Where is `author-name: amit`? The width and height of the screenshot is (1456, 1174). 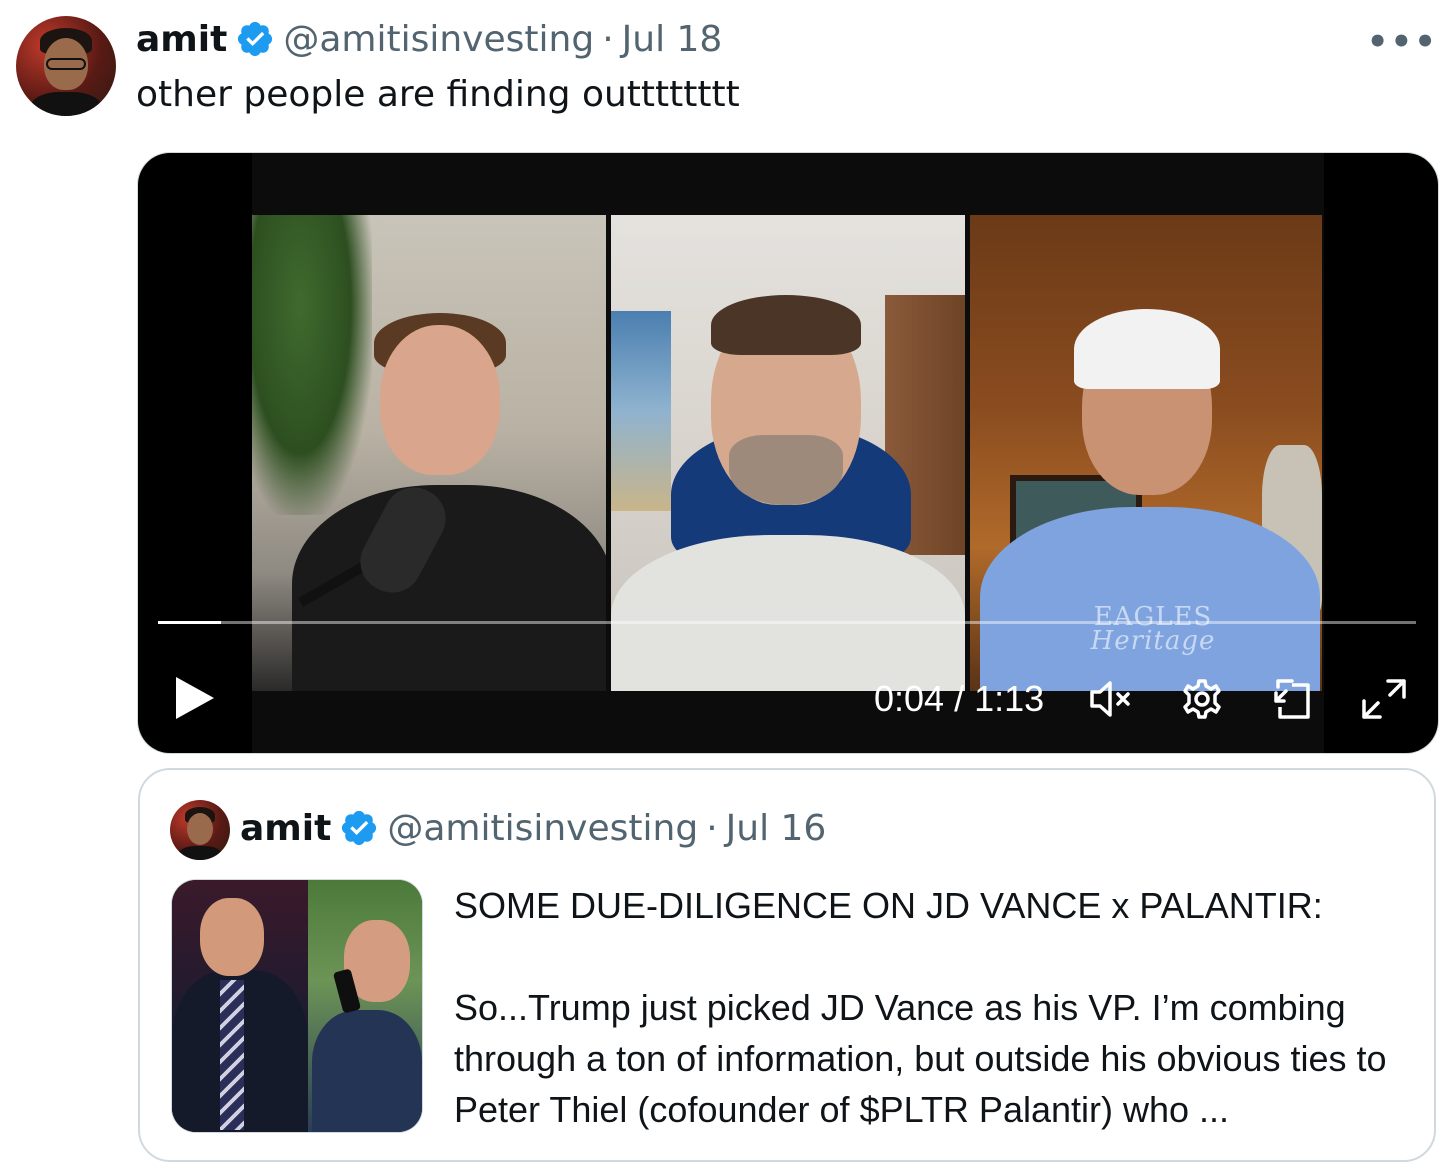 author-name: amit is located at coordinates (181, 39).